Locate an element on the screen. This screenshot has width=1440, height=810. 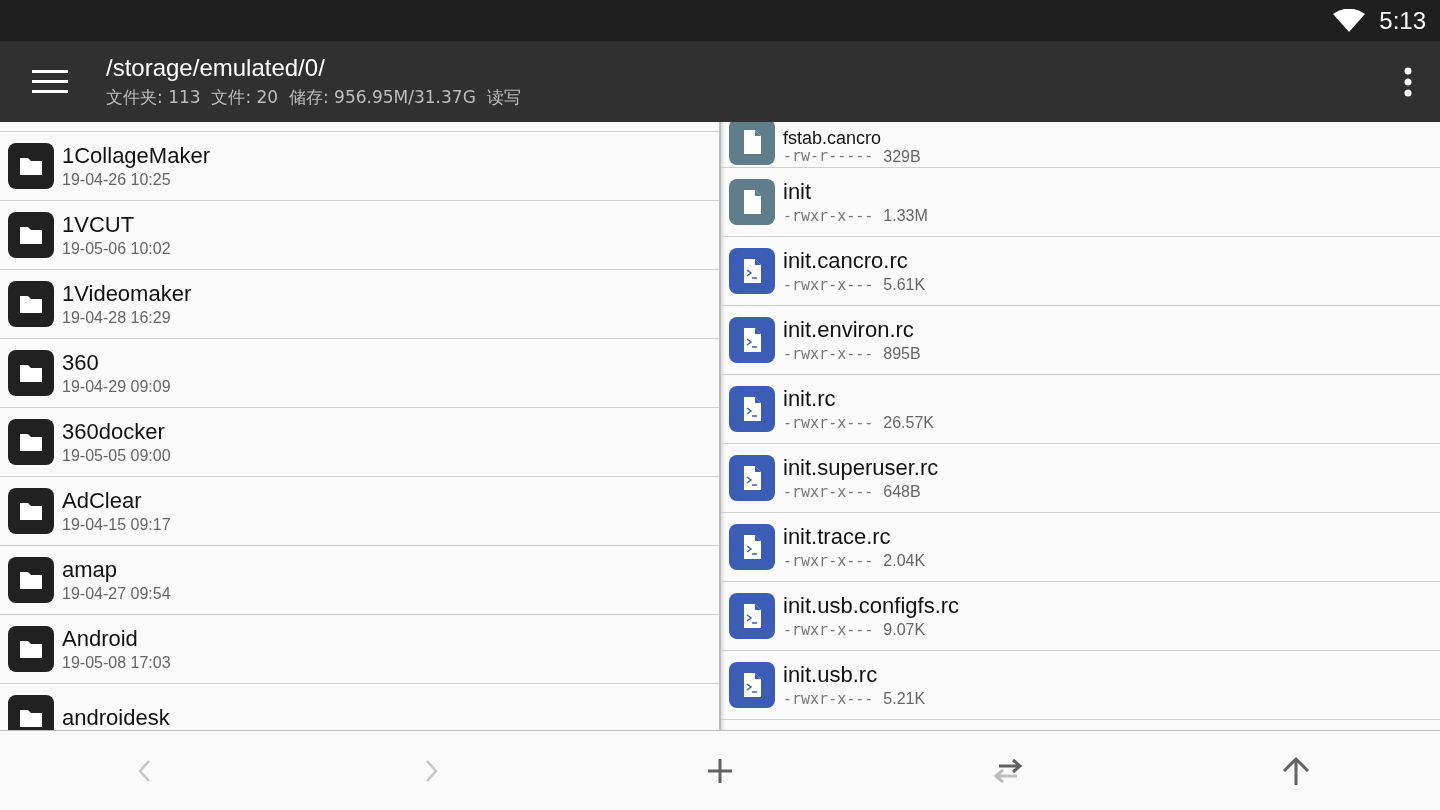
modified-date: 19-04-28 16:29 is located at coordinates (117, 318).